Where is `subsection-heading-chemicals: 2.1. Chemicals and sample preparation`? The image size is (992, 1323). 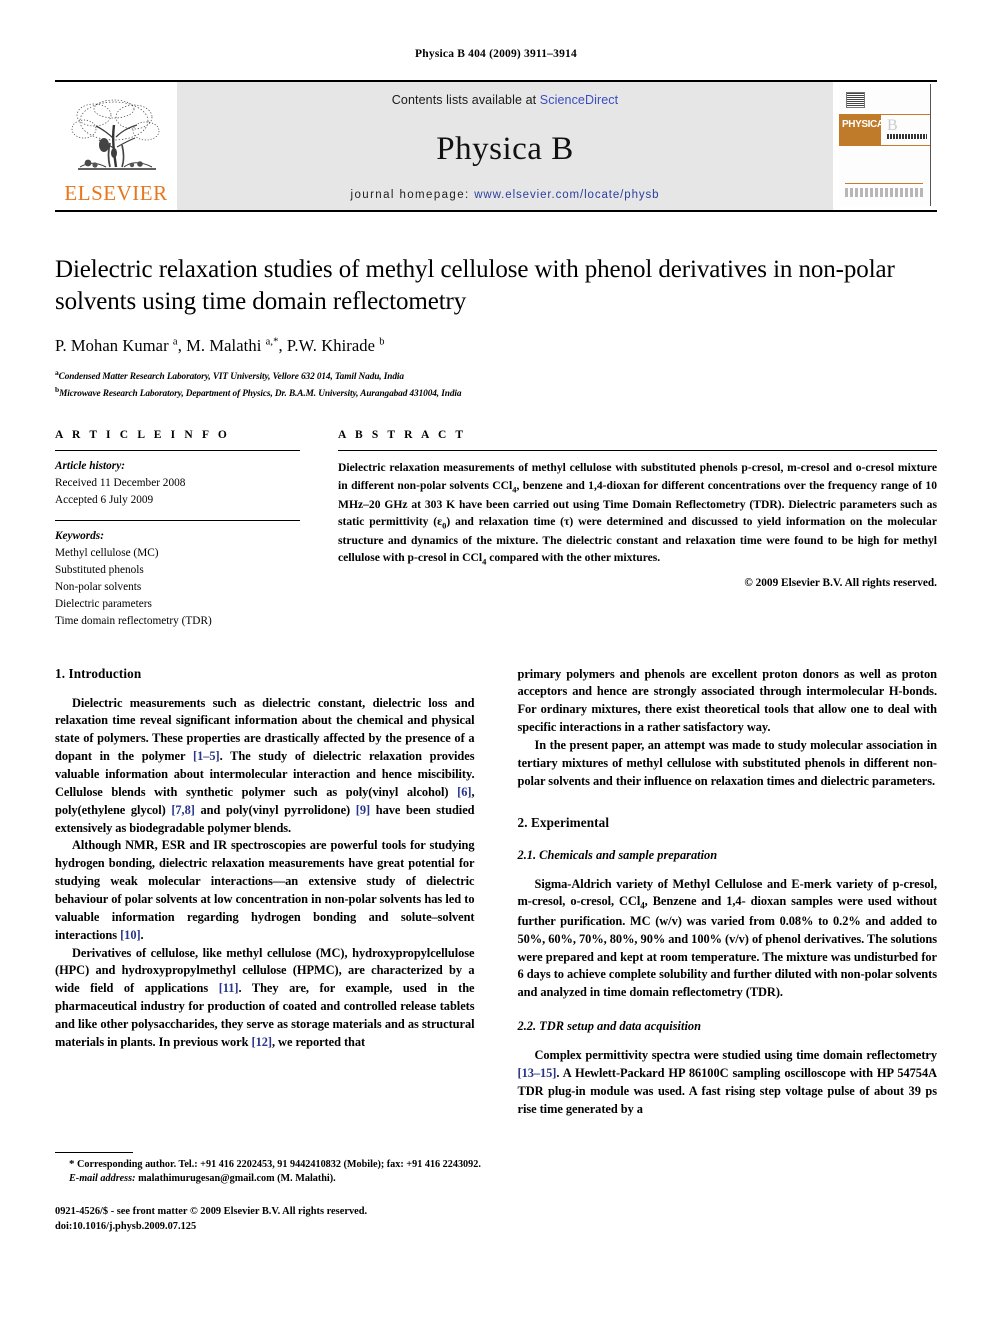
subsection-heading-chemicals: 2.1. Chemicals and sample preparation is located at coordinates (617, 854).